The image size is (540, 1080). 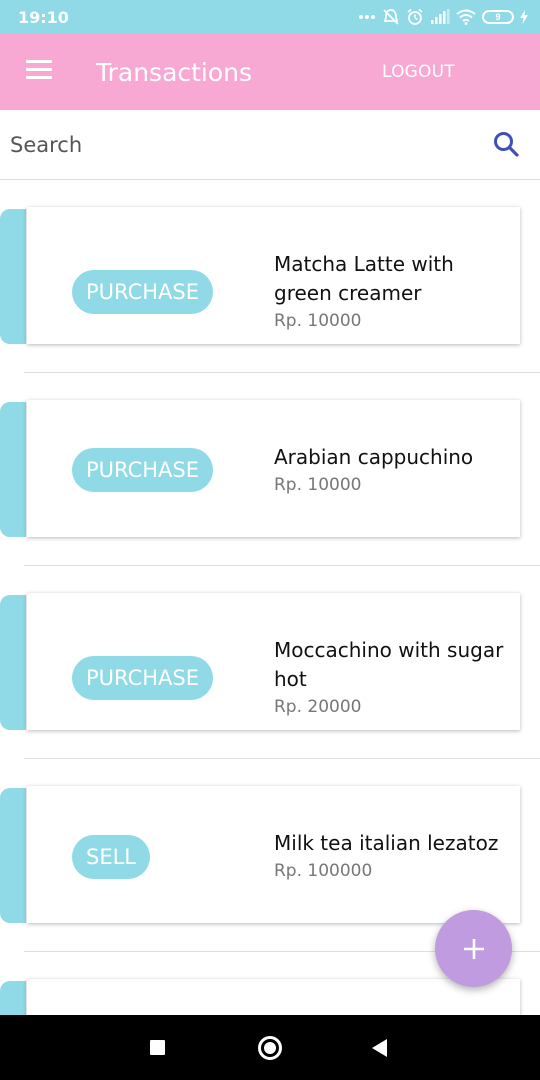 What do you see at coordinates (391, 17) in the screenshot?
I see `bell-off-icon` at bounding box center [391, 17].